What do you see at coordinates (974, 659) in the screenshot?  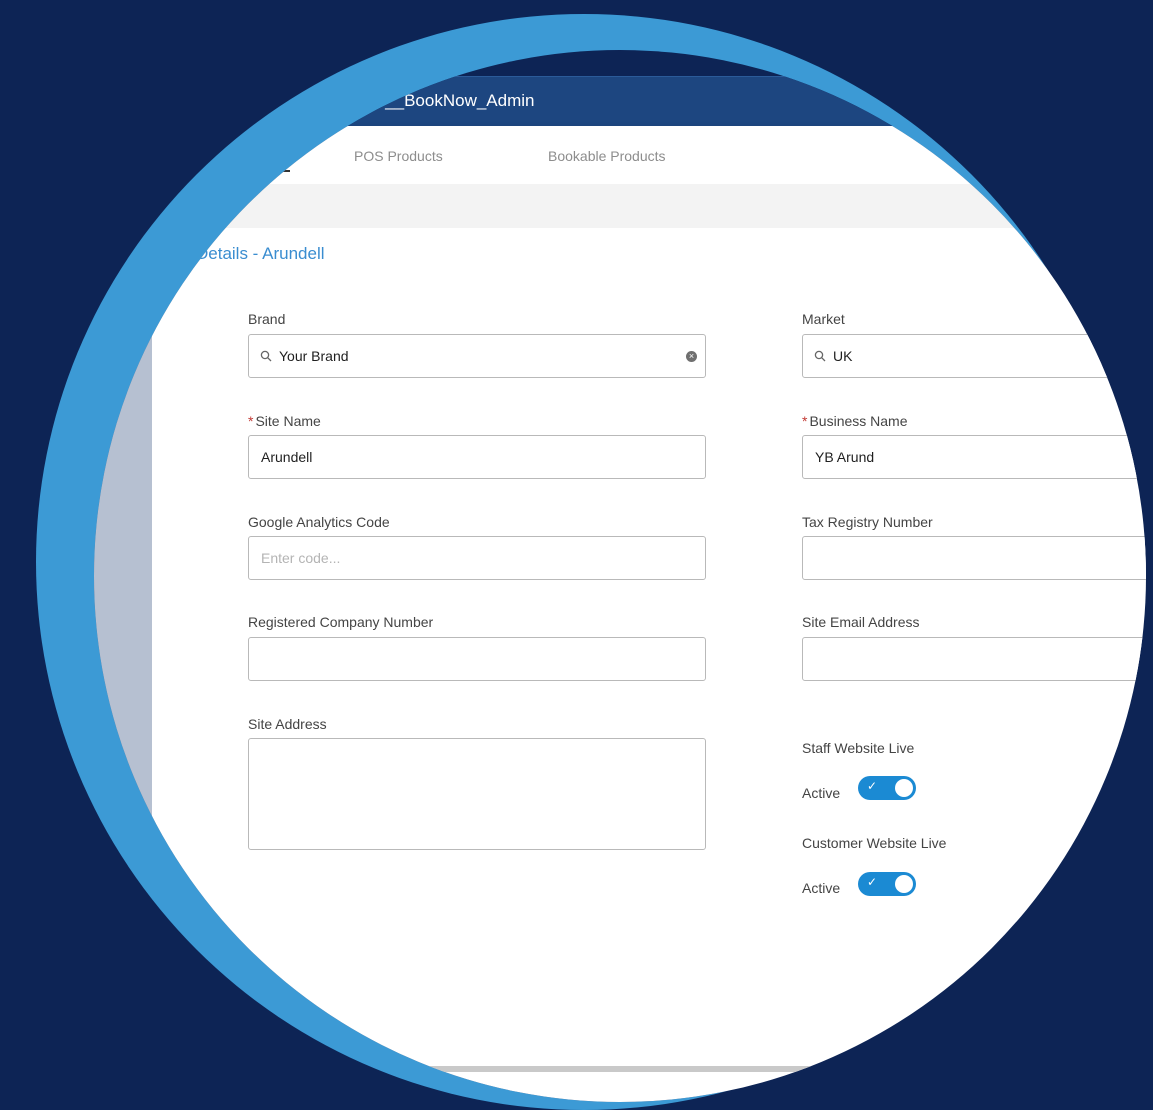 I see `site-email-field` at bounding box center [974, 659].